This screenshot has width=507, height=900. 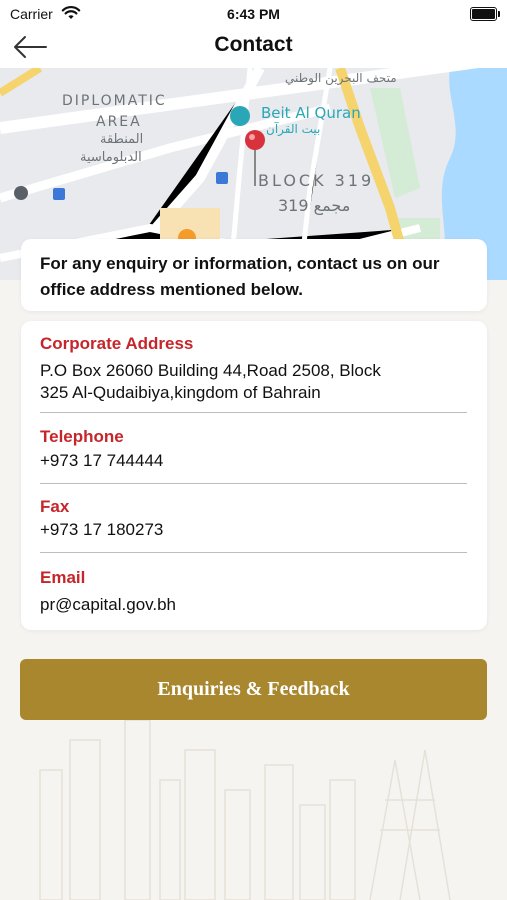 I want to click on status-bar: Carrier 6:43 PM, so click(x=253, y=14).